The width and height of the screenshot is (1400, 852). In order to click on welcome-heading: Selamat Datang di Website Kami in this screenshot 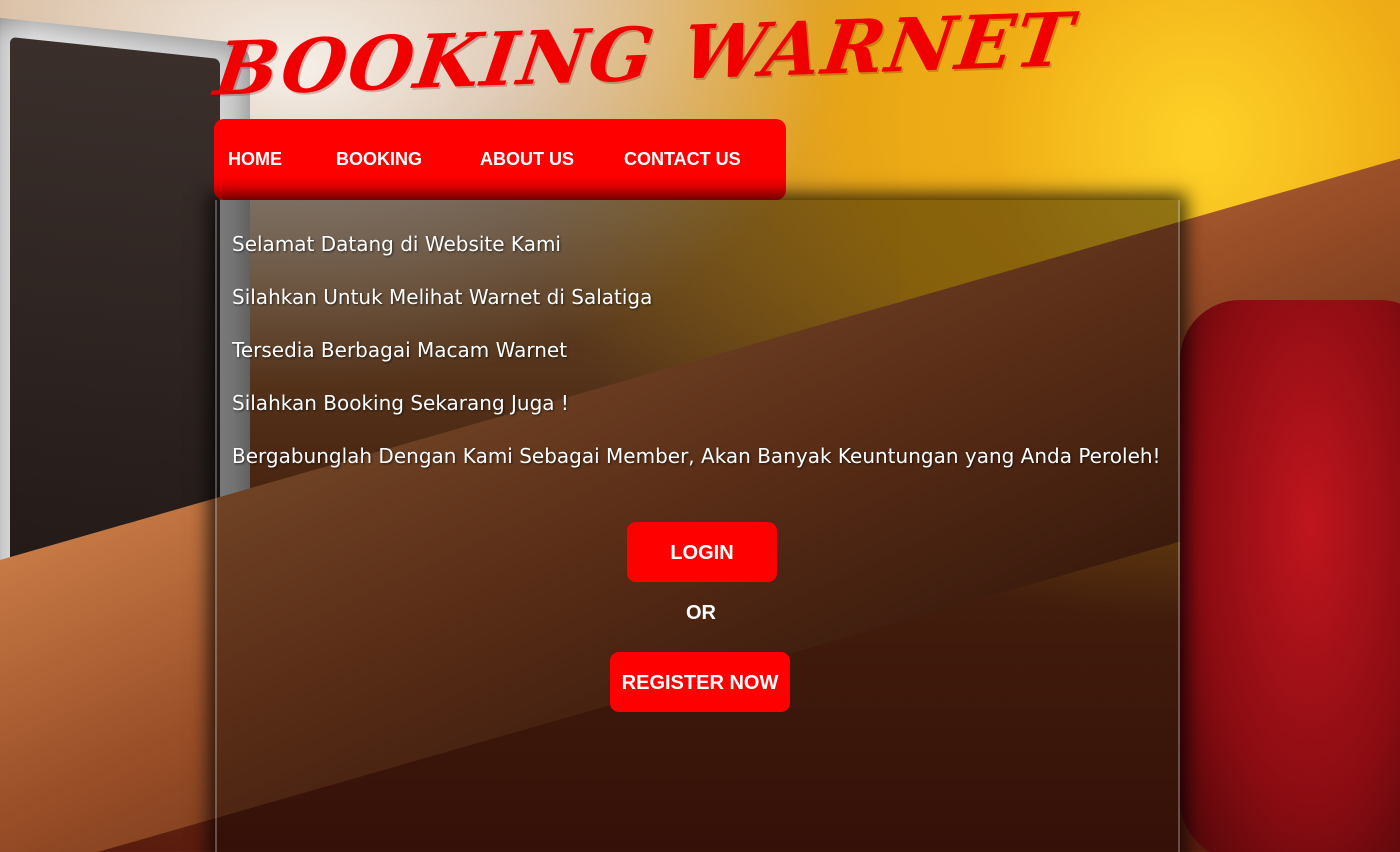, I will do `click(396, 244)`.